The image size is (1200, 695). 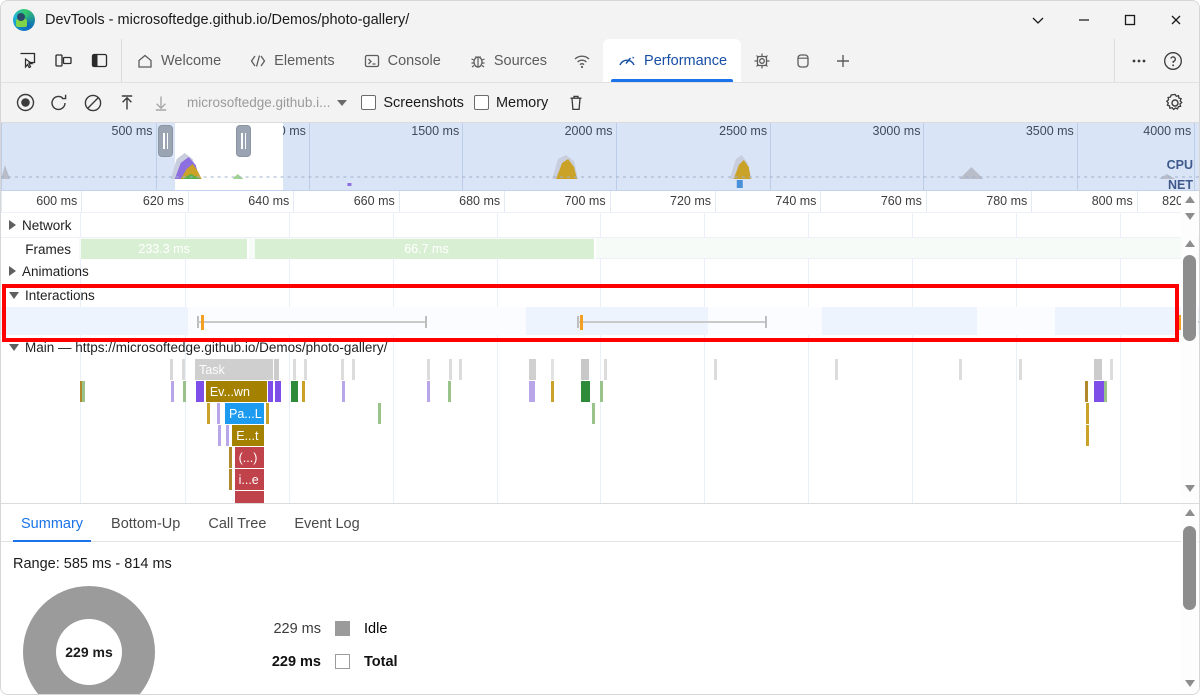 I want to click on flame-block-deepest, so click(x=249, y=497).